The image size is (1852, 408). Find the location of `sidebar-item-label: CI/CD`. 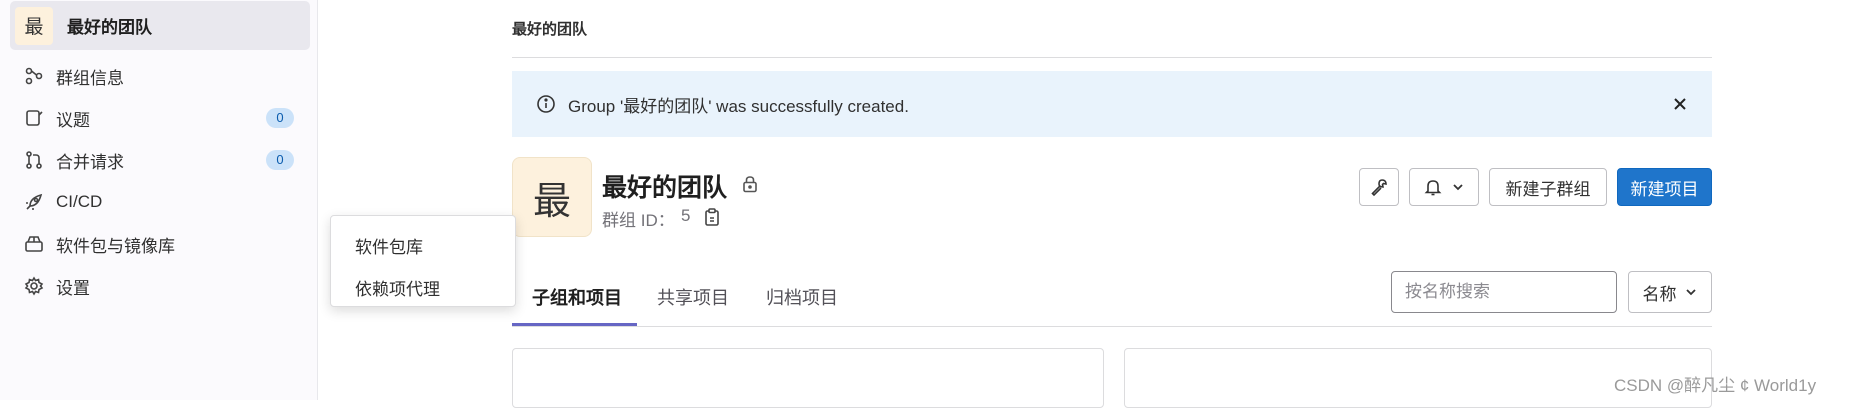

sidebar-item-label: CI/CD is located at coordinates (79, 201).